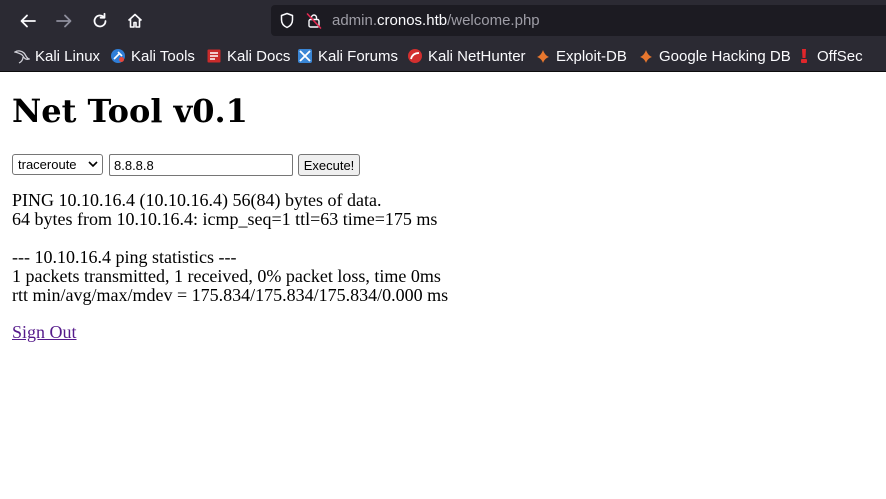 The width and height of the screenshot is (886, 499). What do you see at coordinates (259, 56) in the screenshot?
I see `bookmark-label: Kali Docs` at bounding box center [259, 56].